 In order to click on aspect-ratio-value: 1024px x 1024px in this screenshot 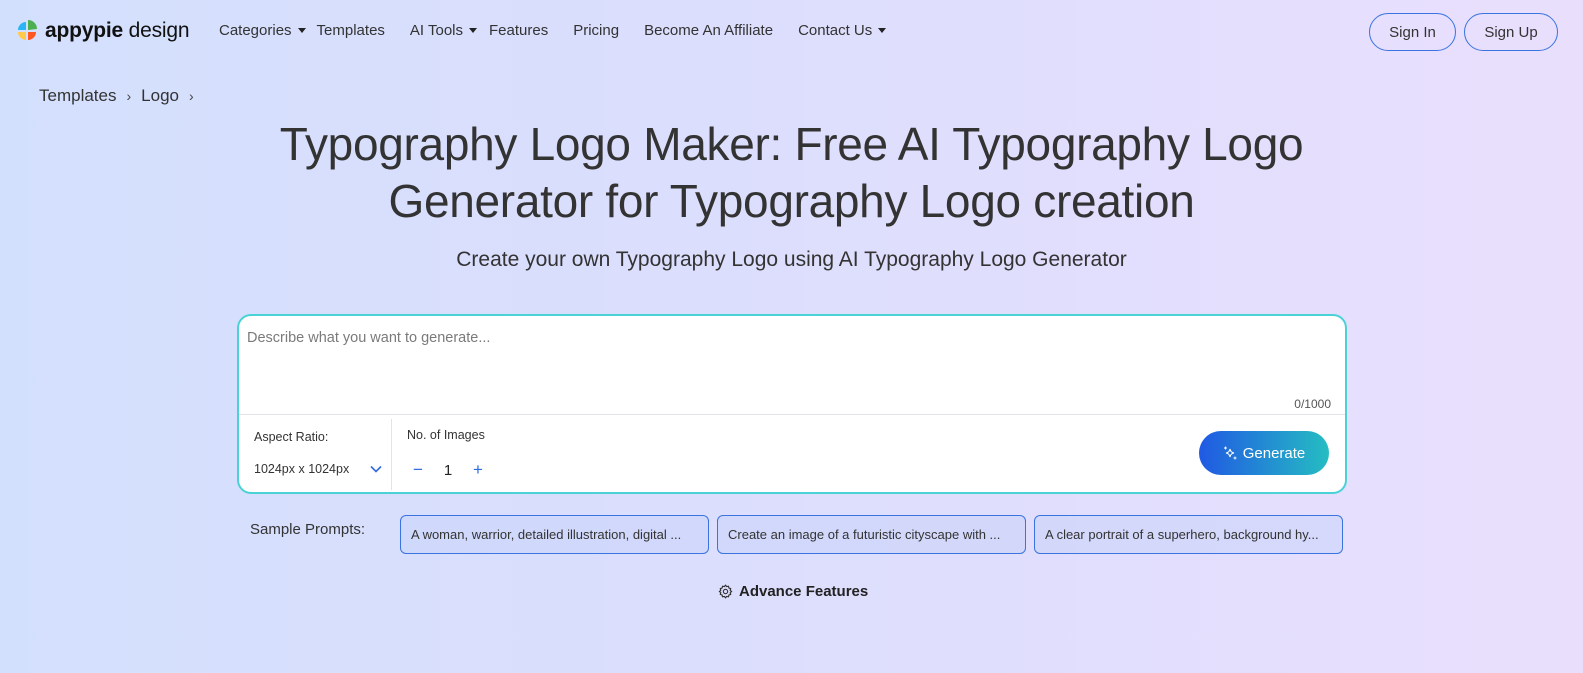, I will do `click(302, 469)`.